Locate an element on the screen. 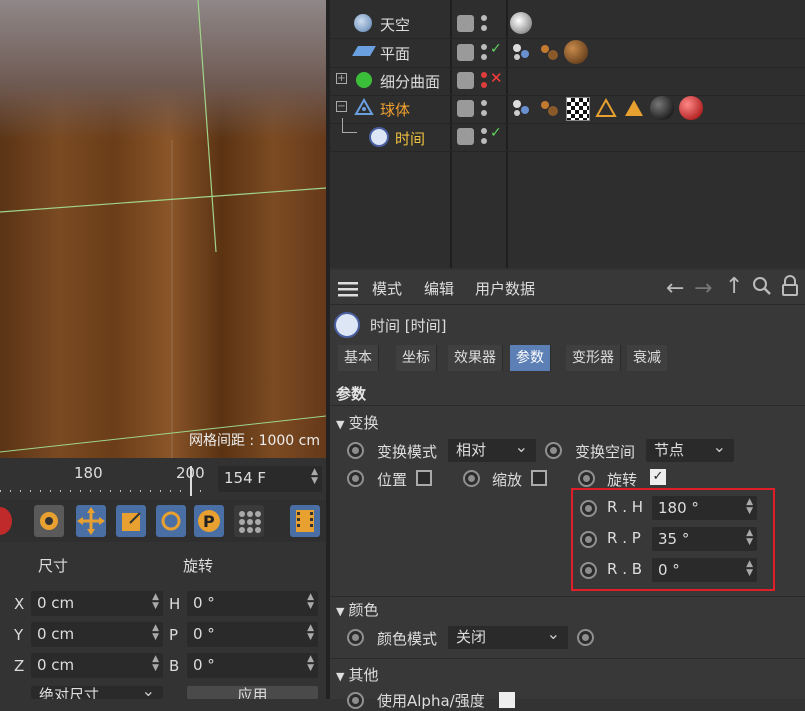 This screenshot has width=805, height=711. tab-coordinates: 坐标 is located at coordinates (416, 358).